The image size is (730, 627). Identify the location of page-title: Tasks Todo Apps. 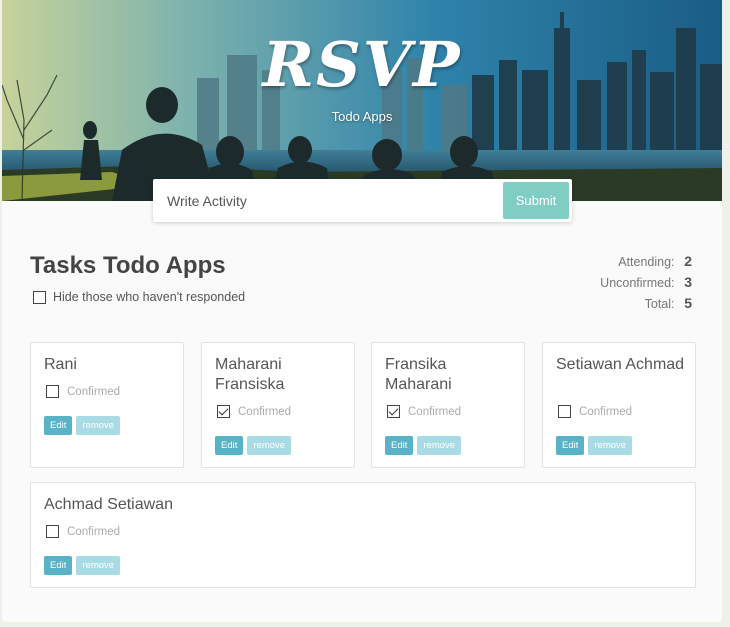
(128, 265).